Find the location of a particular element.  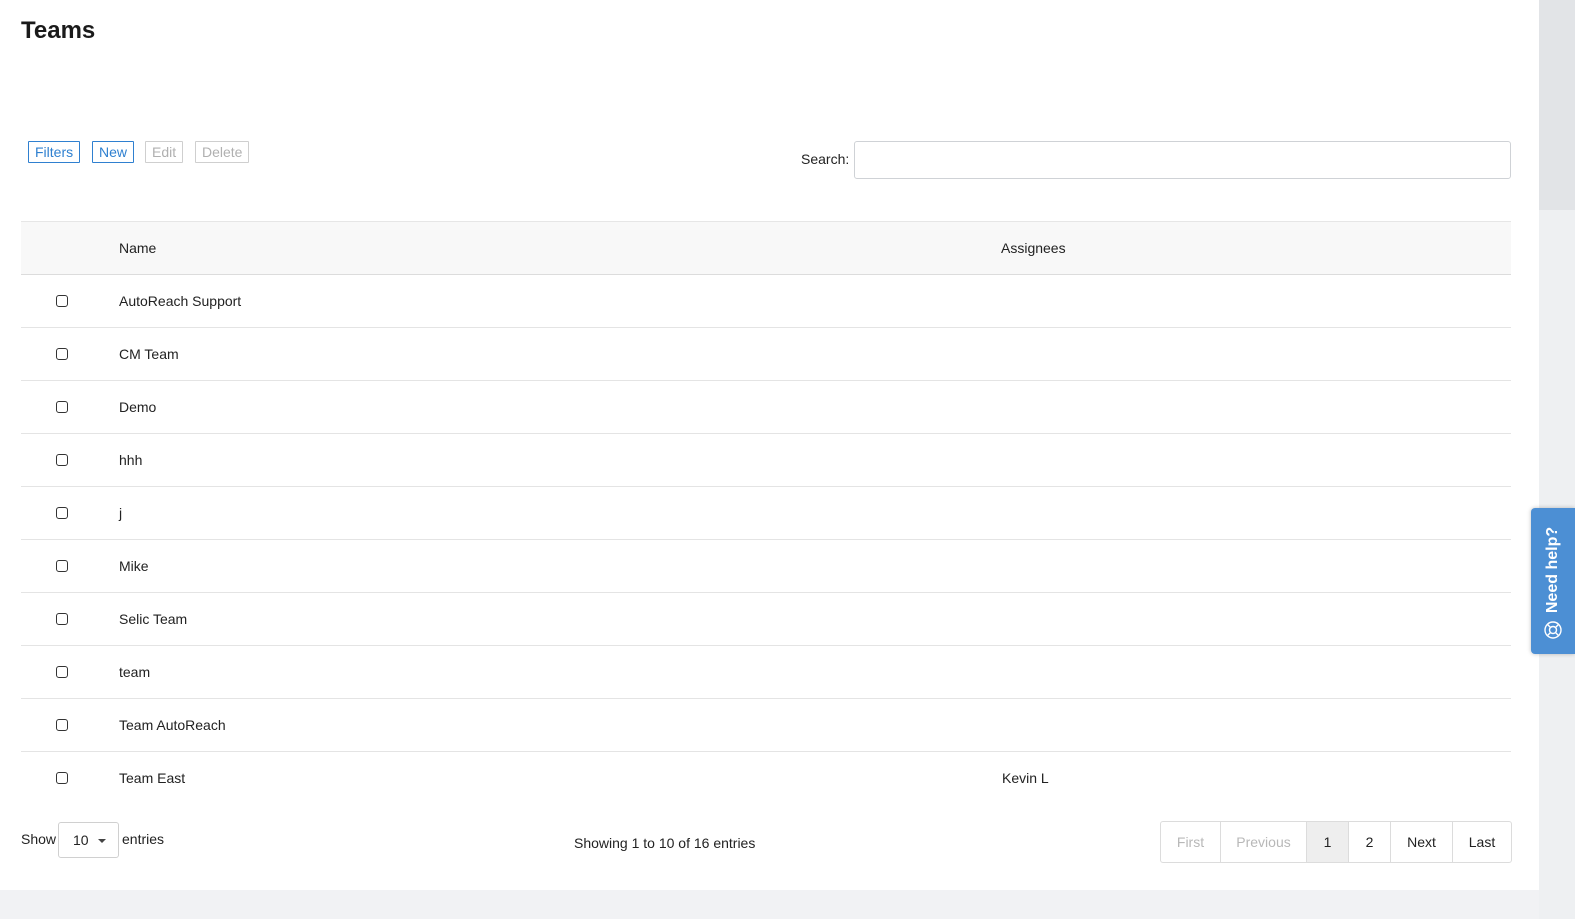

table-header: Name Assignees is located at coordinates (766, 248).